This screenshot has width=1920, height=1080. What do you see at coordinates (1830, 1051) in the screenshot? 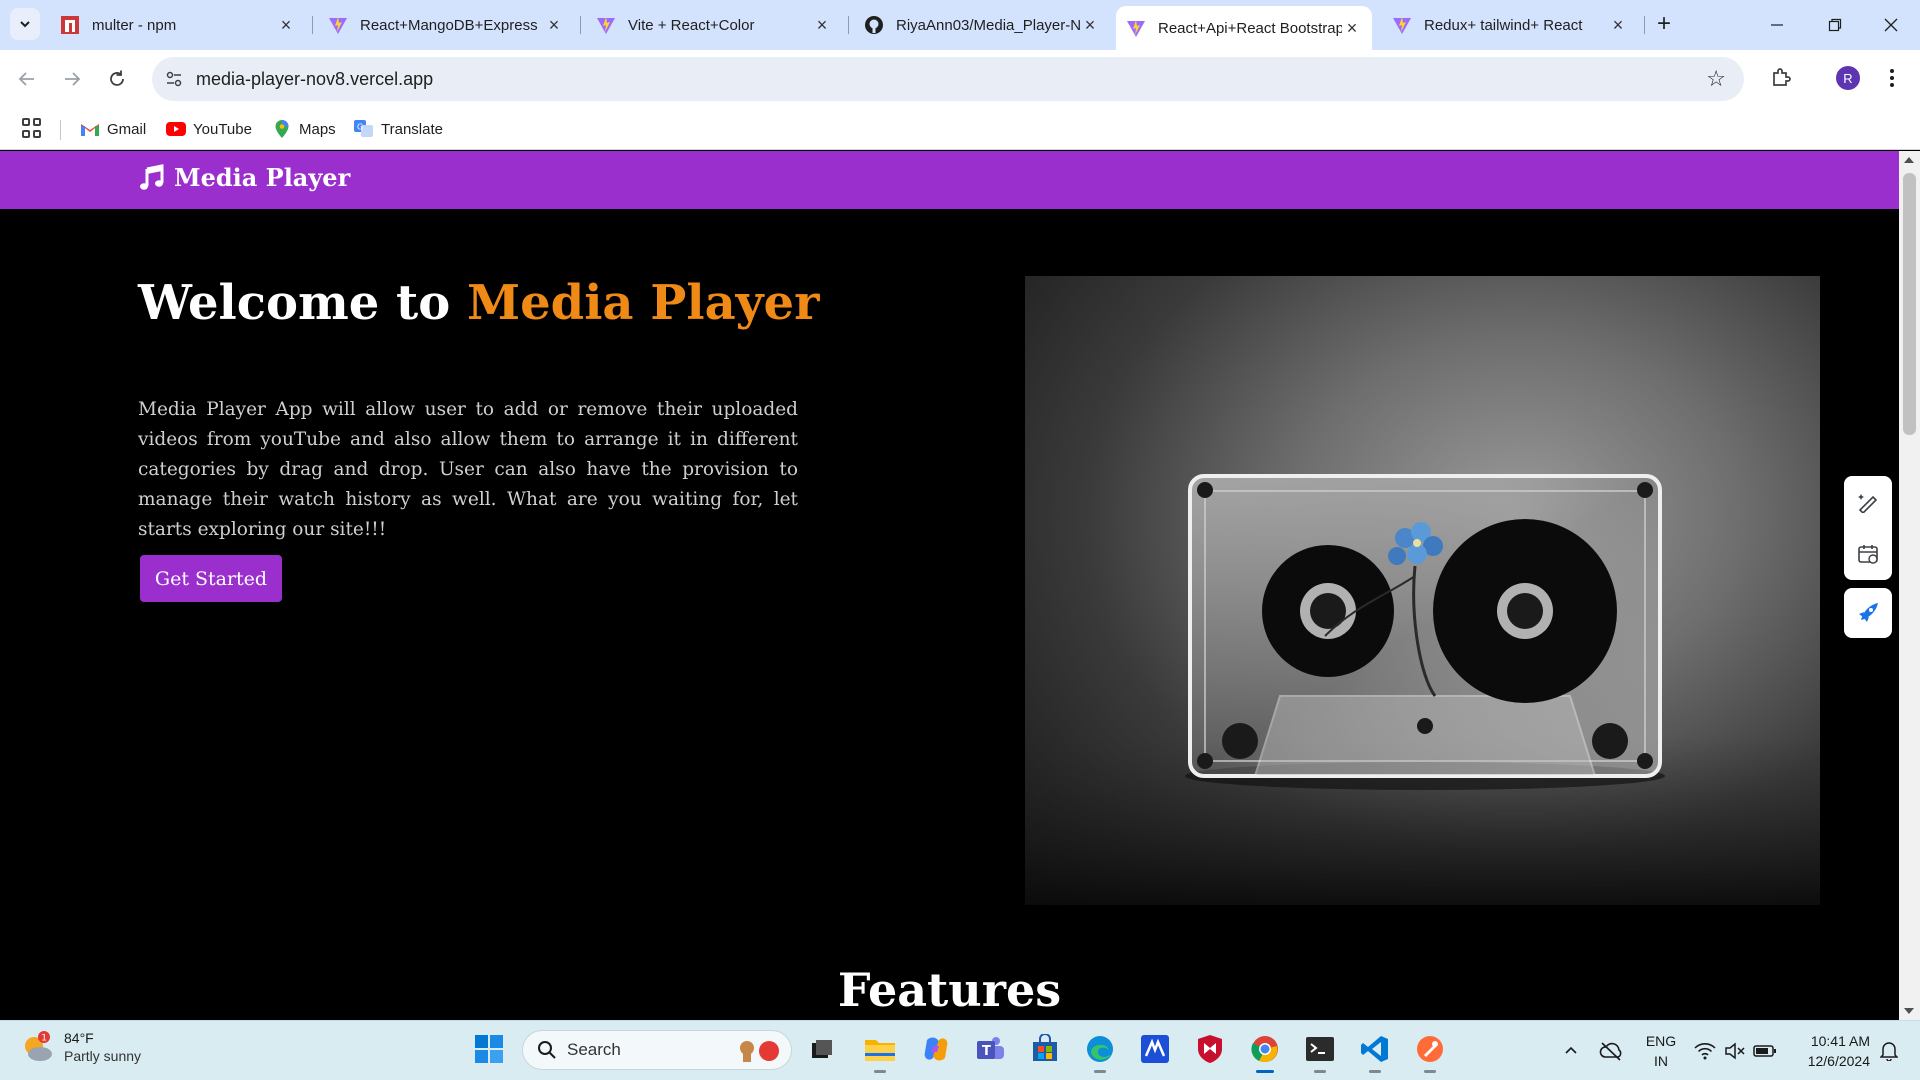
I see `system-clock: 10:41 AM 12/6/2024` at bounding box center [1830, 1051].